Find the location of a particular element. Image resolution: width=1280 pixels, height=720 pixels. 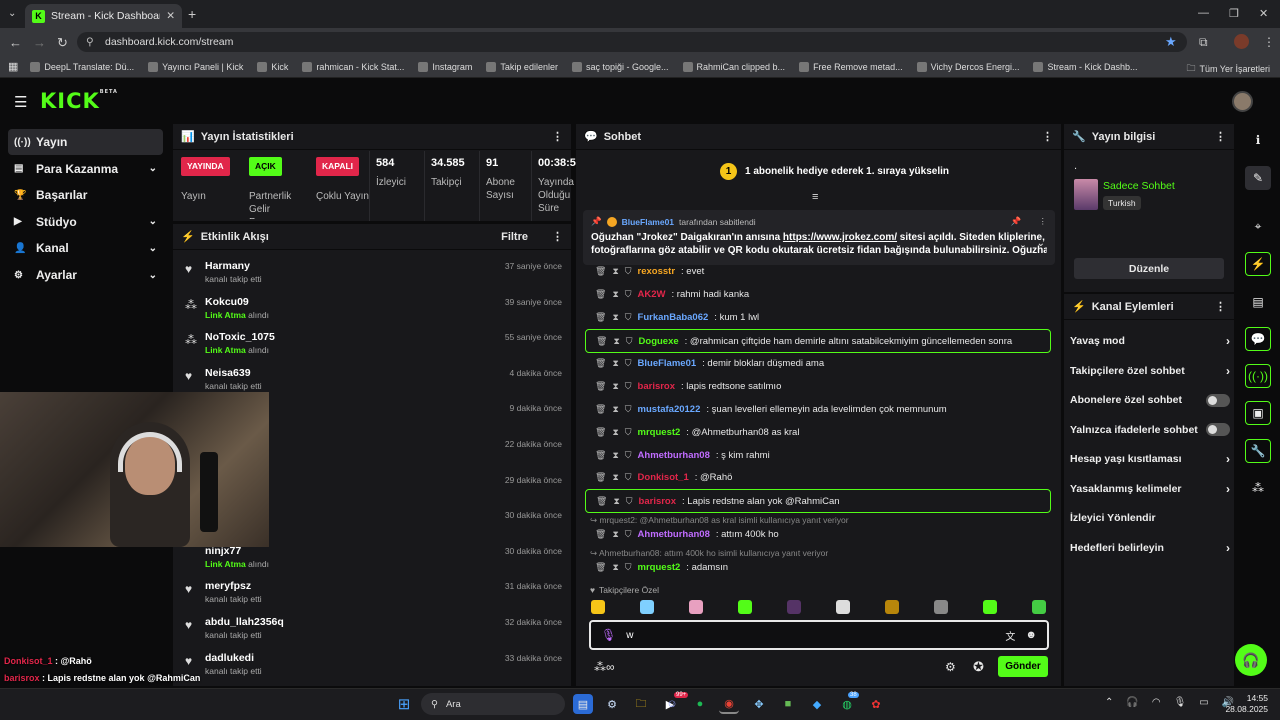

translate-icon: 文 is located at coordinates (1010, 635).